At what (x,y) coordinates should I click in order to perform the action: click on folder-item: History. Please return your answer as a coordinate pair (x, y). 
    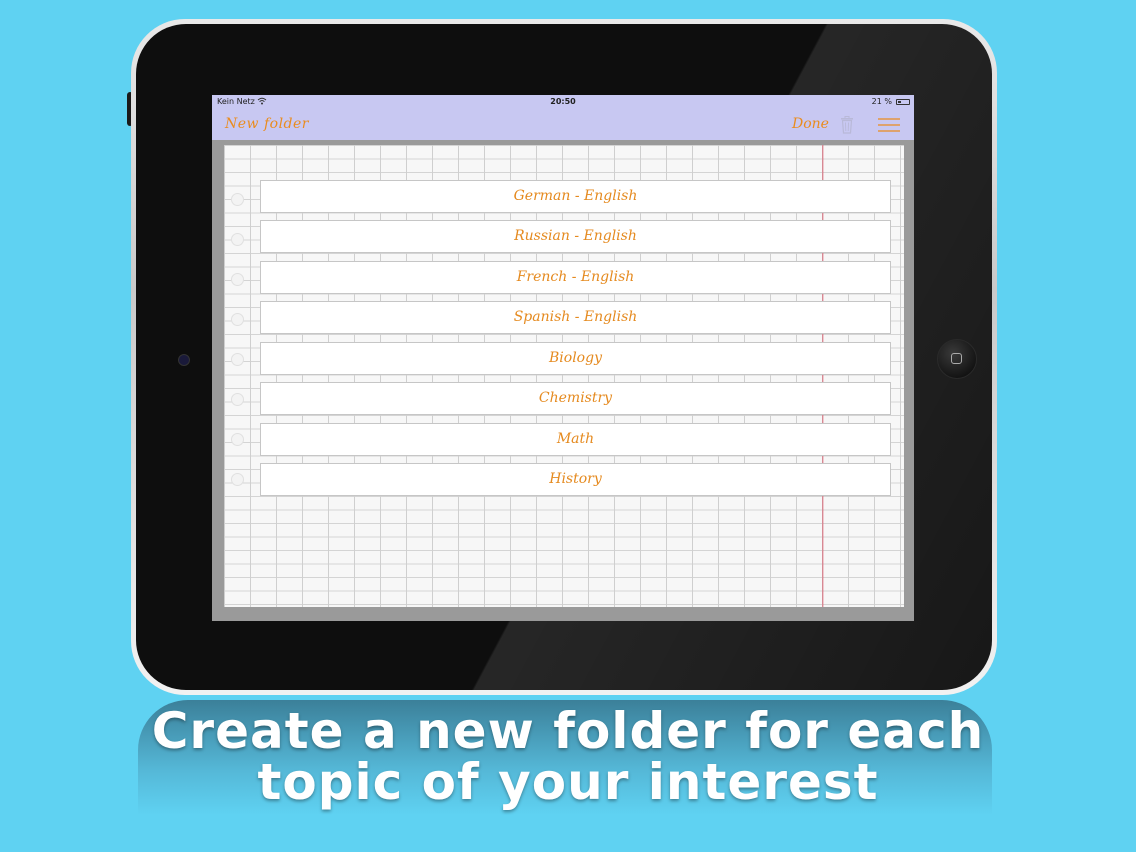
    Looking at the image, I should click on (575, 479).